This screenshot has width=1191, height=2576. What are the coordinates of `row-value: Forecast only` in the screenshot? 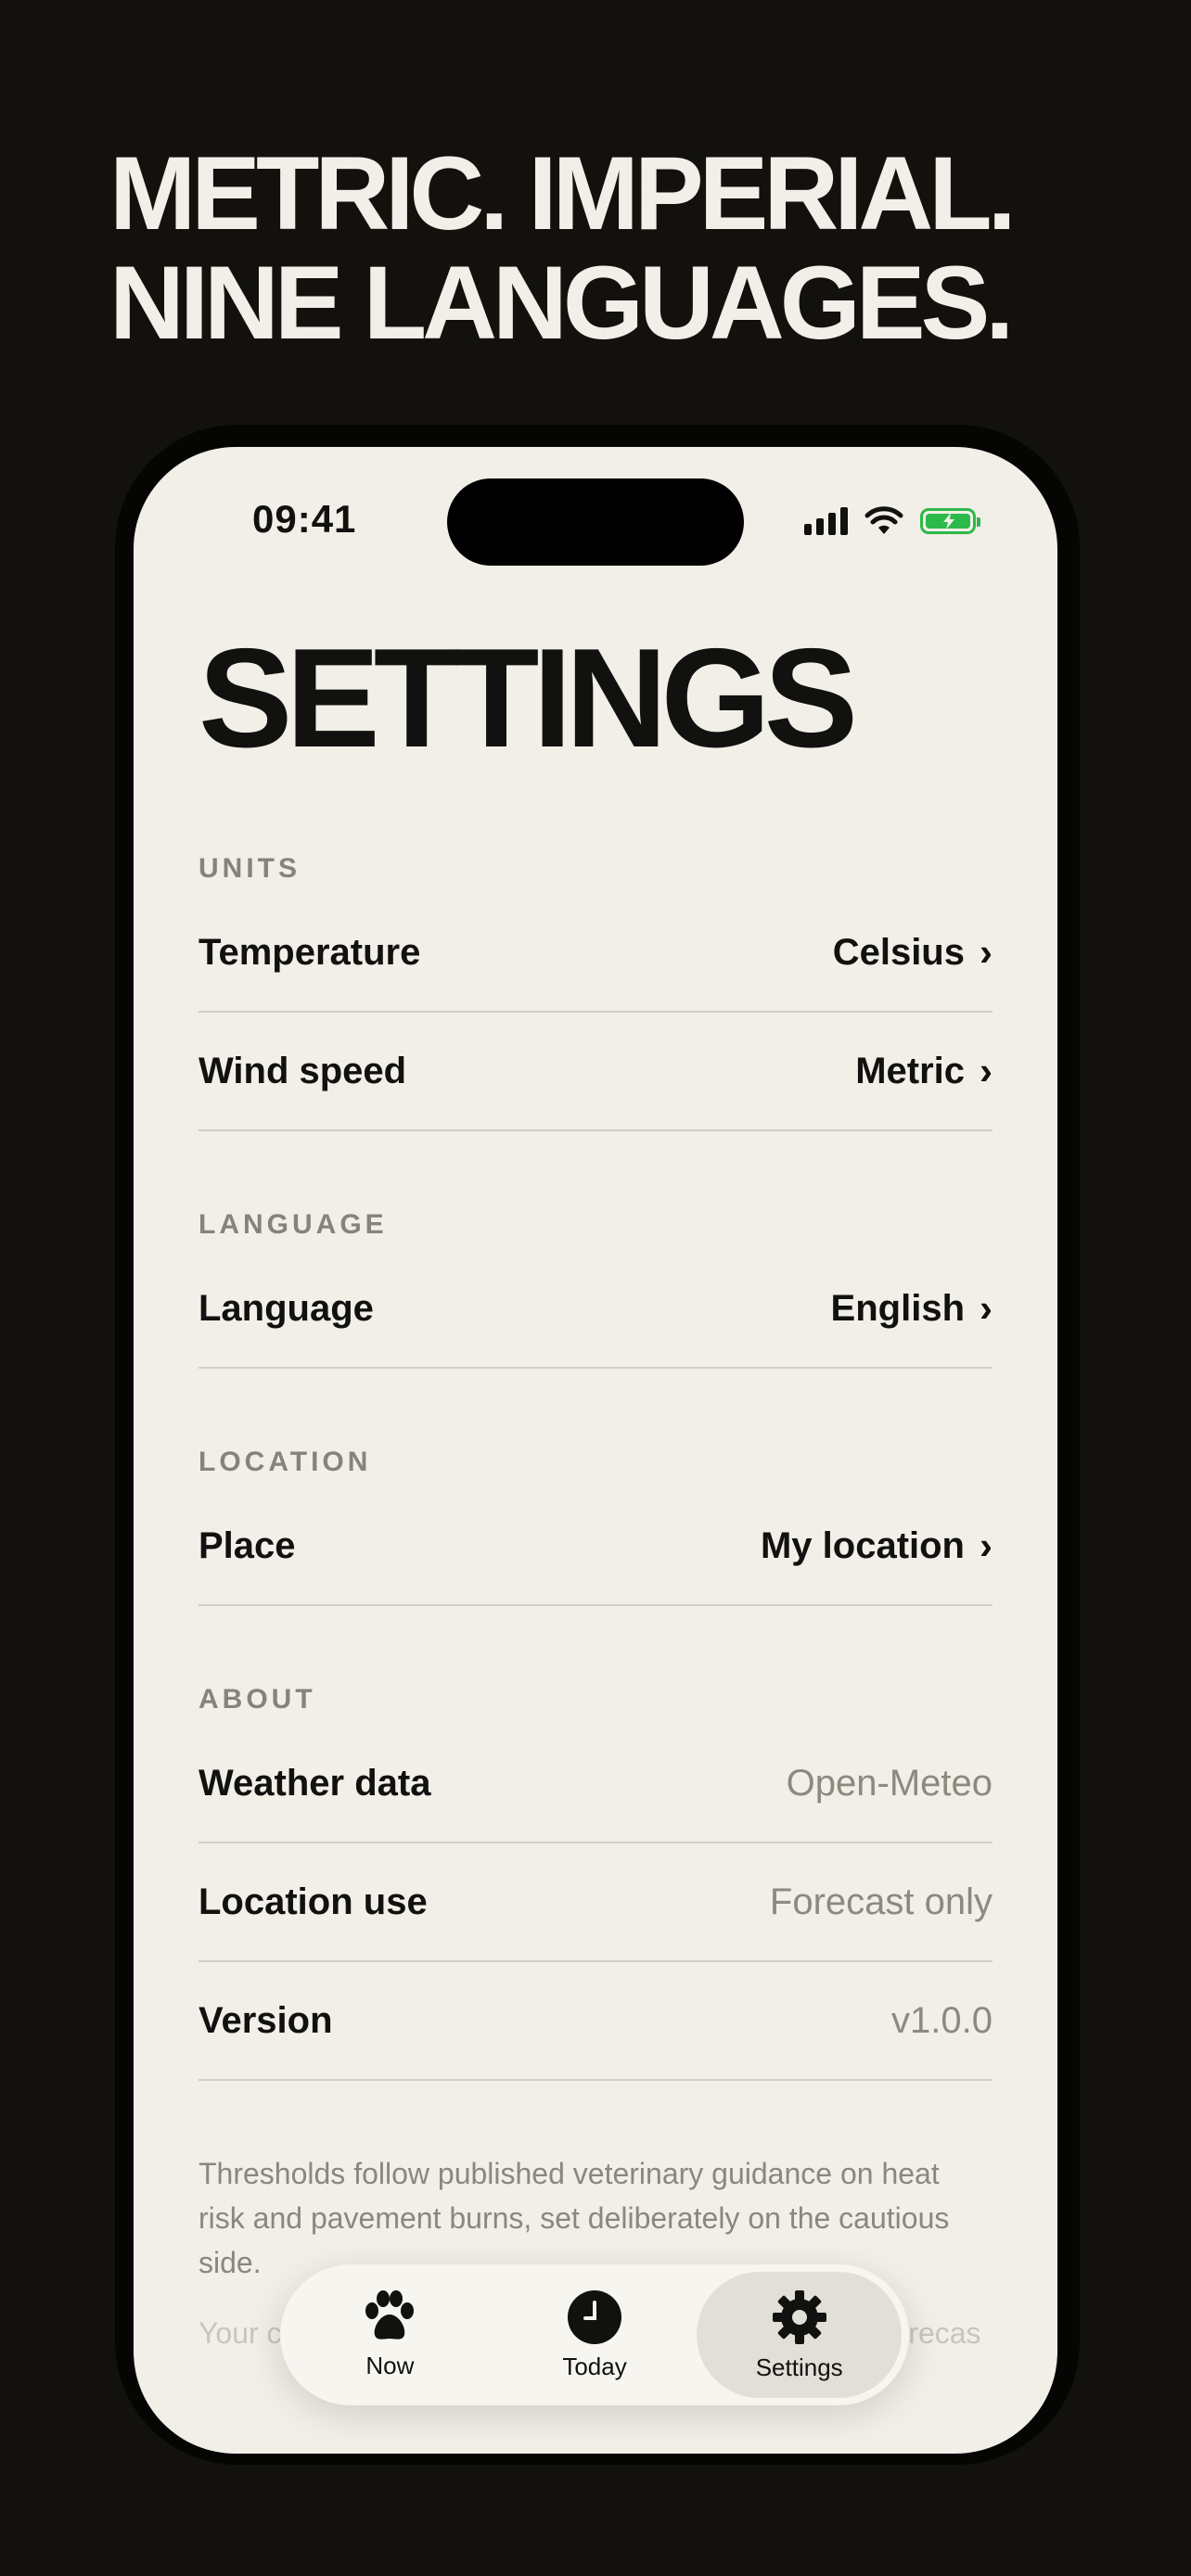 It's located at (881, 1901).